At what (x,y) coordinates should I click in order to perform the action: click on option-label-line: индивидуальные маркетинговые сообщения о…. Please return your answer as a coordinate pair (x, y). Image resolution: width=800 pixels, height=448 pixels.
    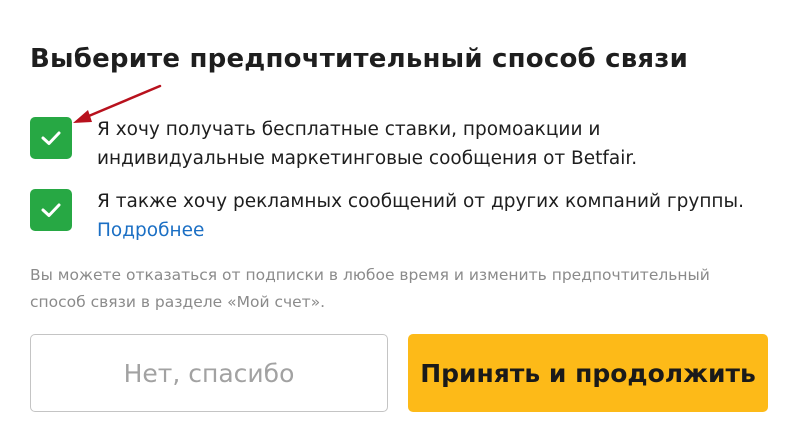
    Looking at the image, I should click on (367, 158).